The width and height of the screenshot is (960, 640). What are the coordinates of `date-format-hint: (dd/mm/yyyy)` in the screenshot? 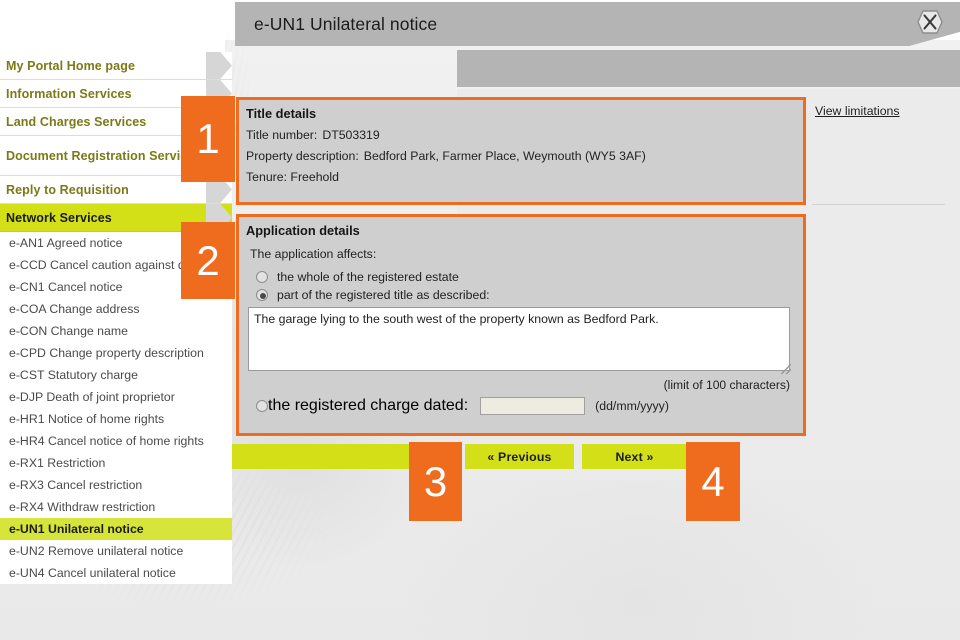 It's located at (632, 406).